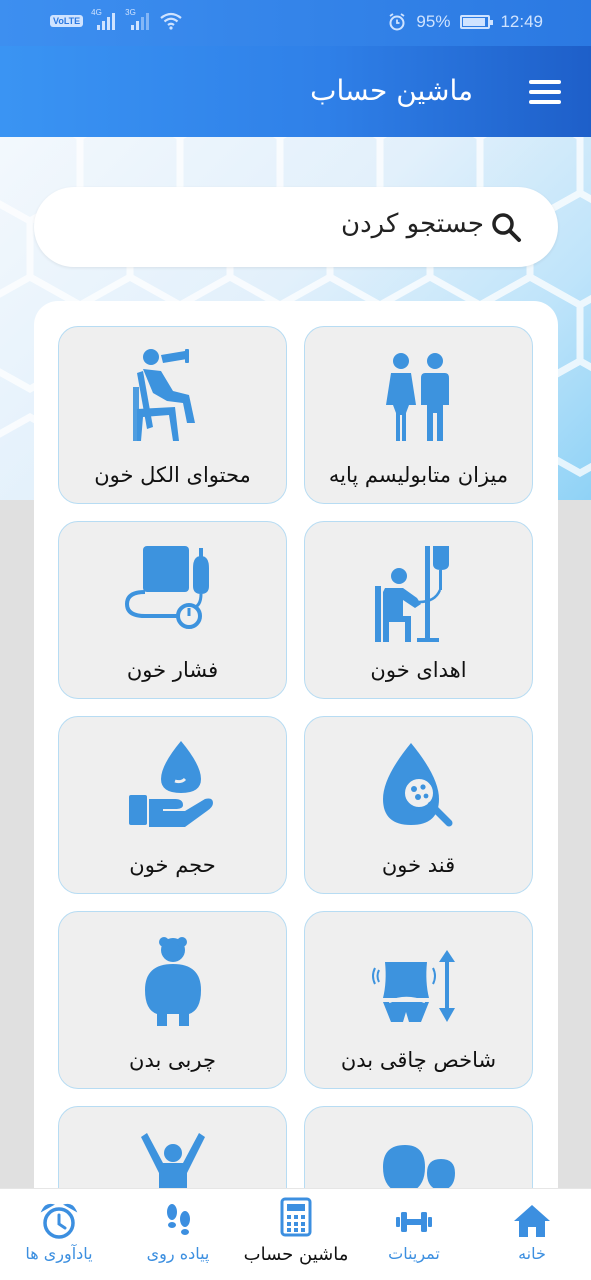 The image size is (591, 1280). Describe the element at coordinates (296, 1217) in the screenshot. I see `calculator-icon` at that location.